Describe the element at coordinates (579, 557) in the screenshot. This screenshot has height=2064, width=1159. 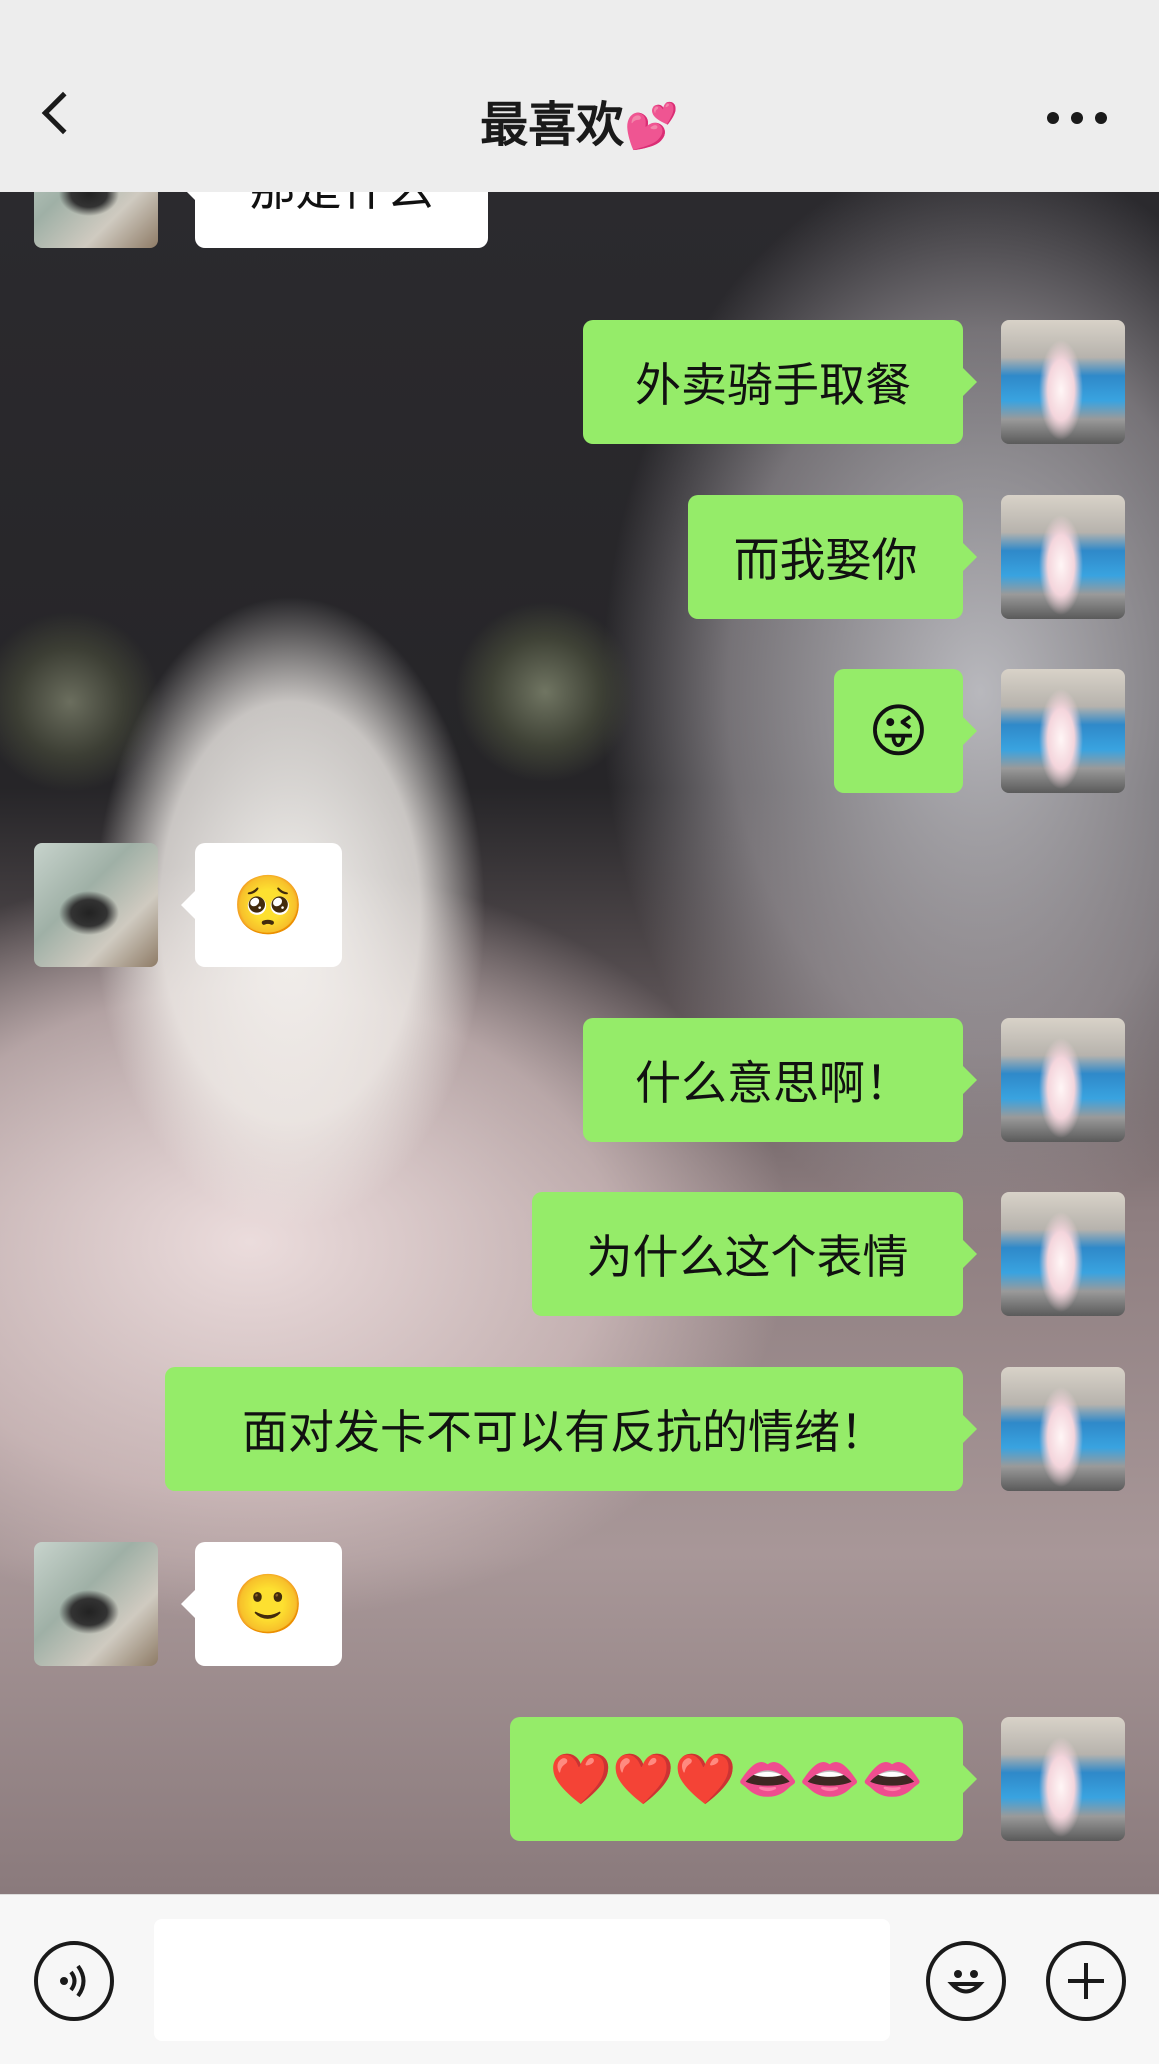
I see `message-row: 而我娶你` at that location.